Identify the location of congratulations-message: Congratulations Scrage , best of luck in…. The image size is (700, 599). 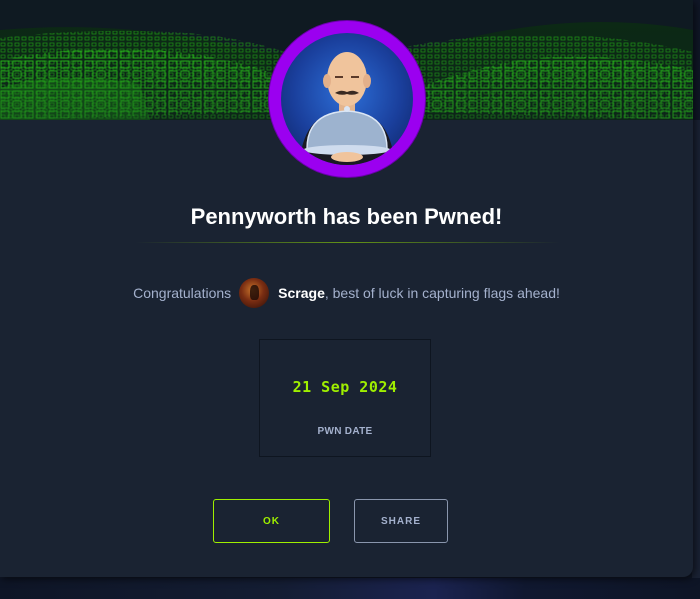
(346, 293).